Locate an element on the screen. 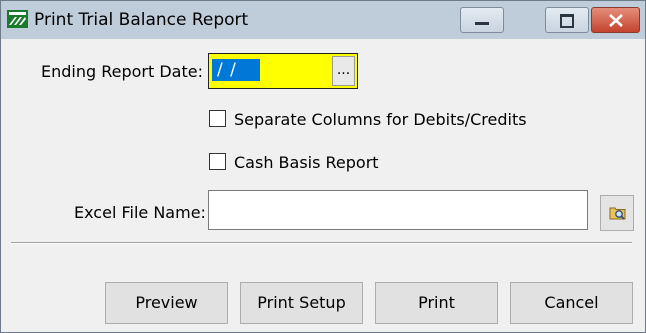 The height and width of the screenshot is (333, 646). cash-basis-label: Cash Basis Report is located at coordinates (306, 162).